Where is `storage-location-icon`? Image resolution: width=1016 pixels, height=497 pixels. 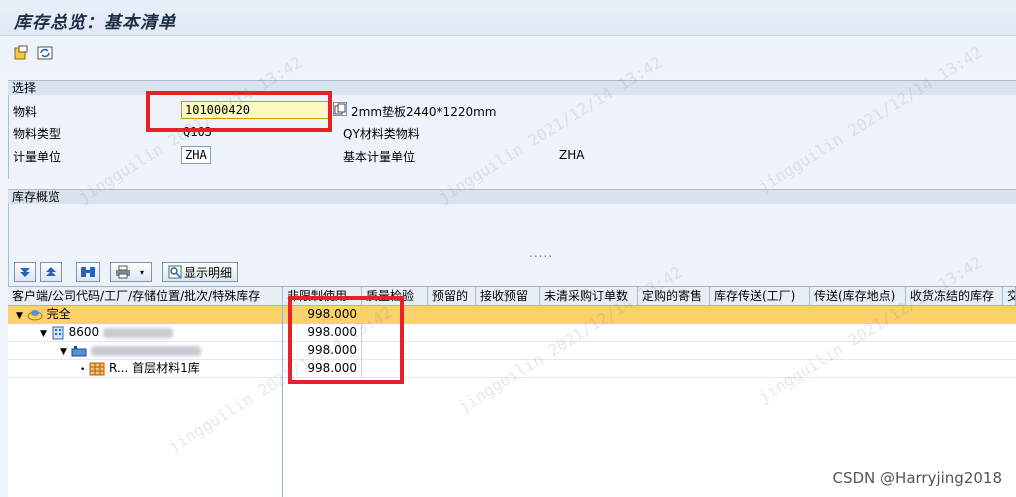
storage-location-icon is located at coordinates (97, 368).